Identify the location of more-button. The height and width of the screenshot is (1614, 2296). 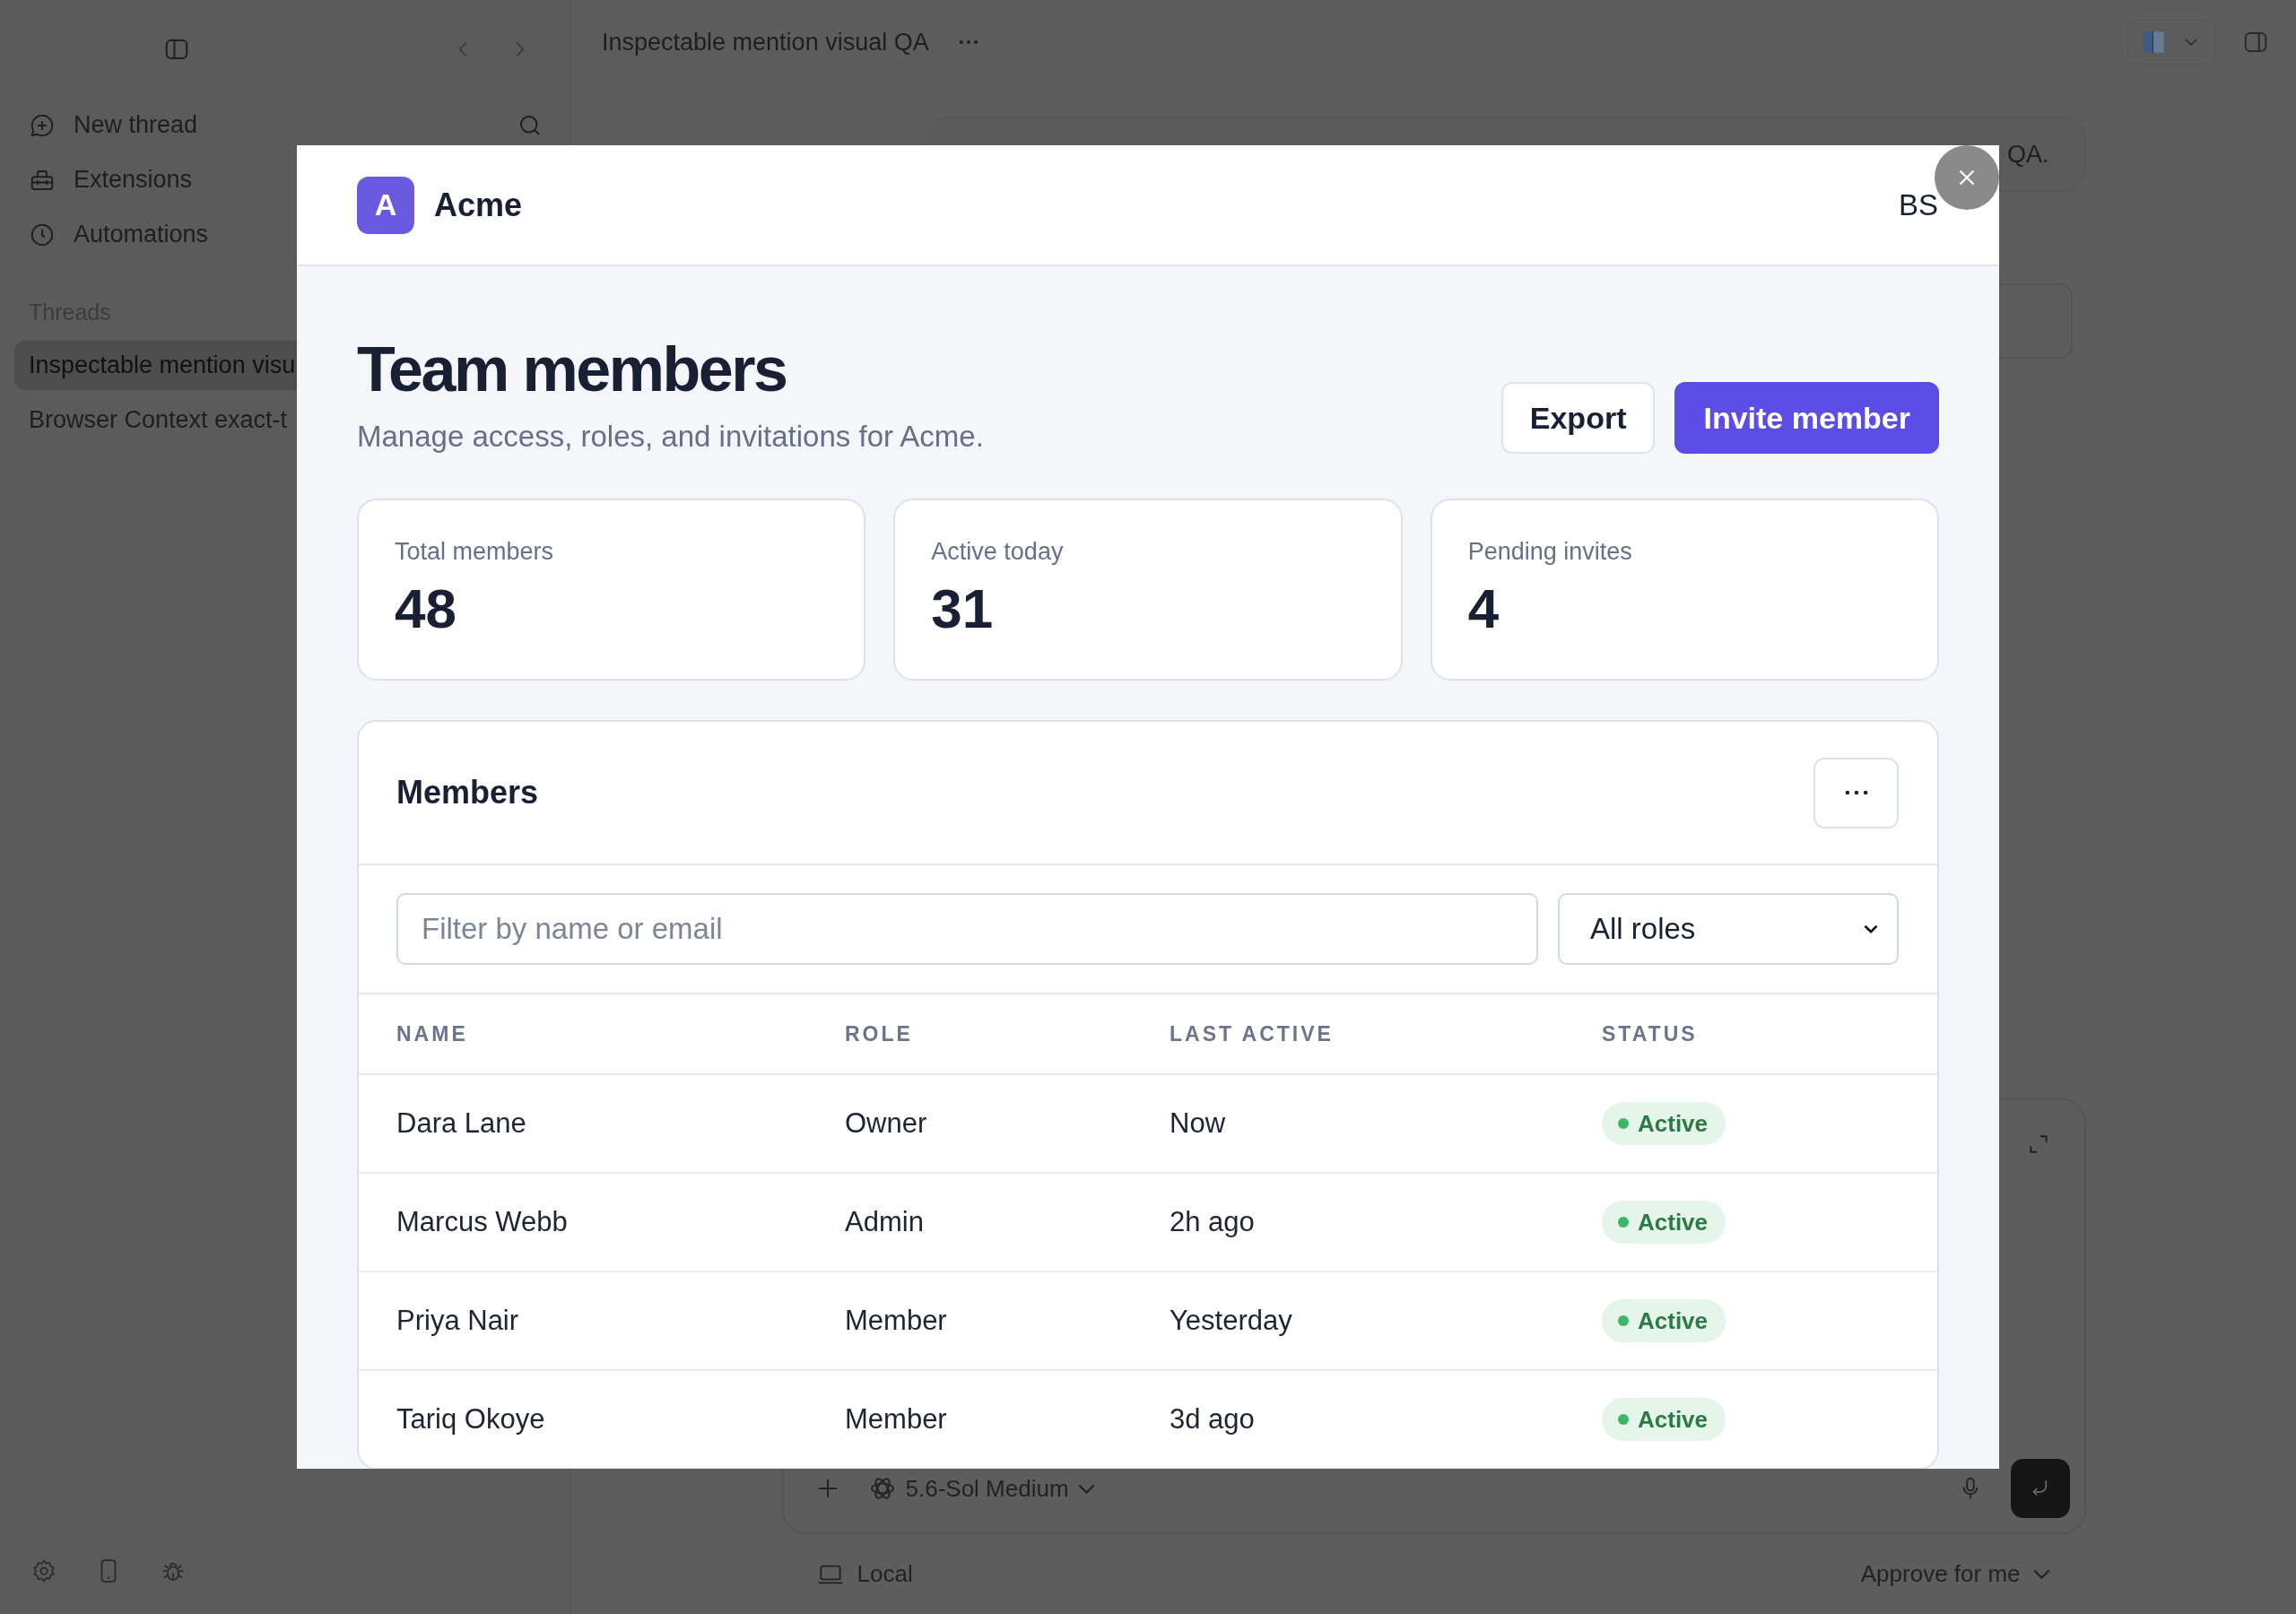
(1856, 793).